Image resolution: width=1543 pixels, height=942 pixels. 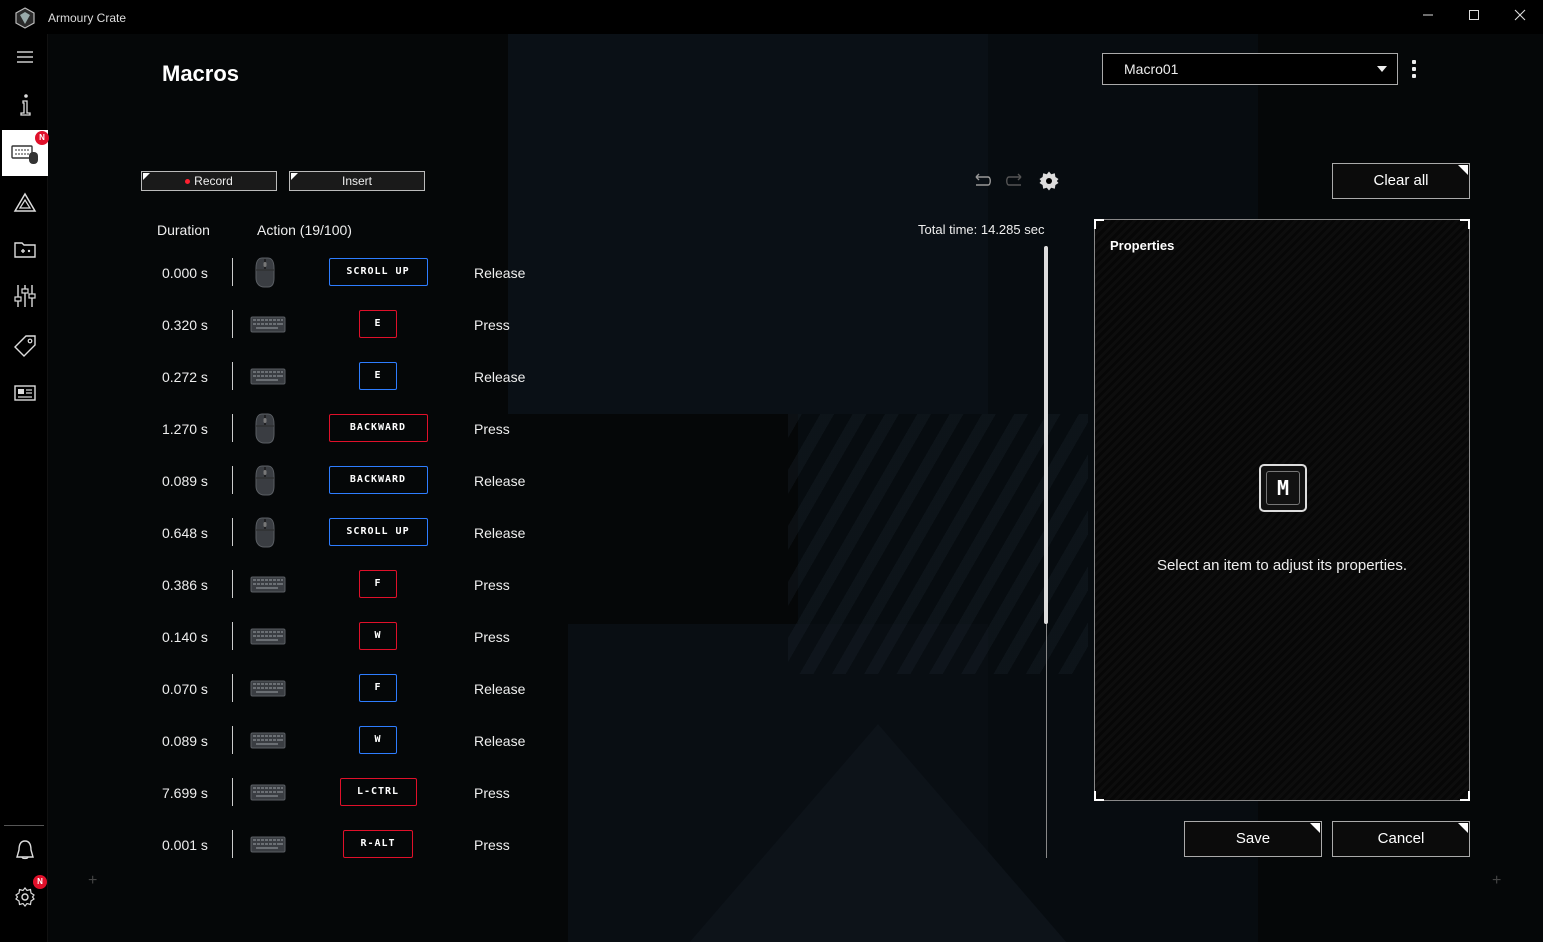 I want to click on user-icon, so click(x=25, y=850).